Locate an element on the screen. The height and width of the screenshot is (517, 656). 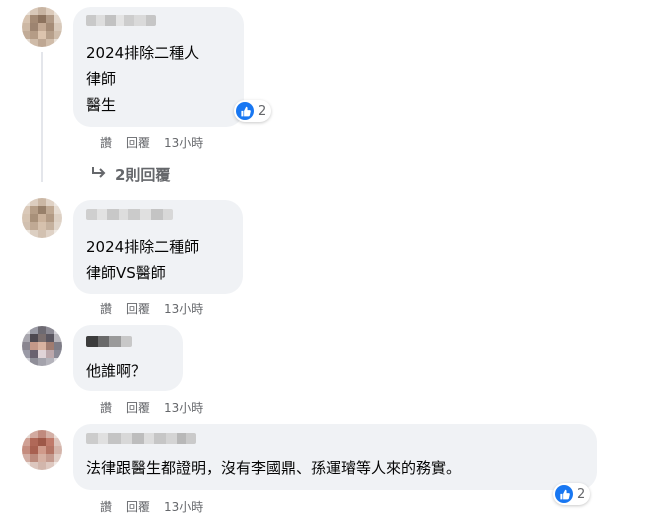
comment-bubble is located at coordinates (128, 358).